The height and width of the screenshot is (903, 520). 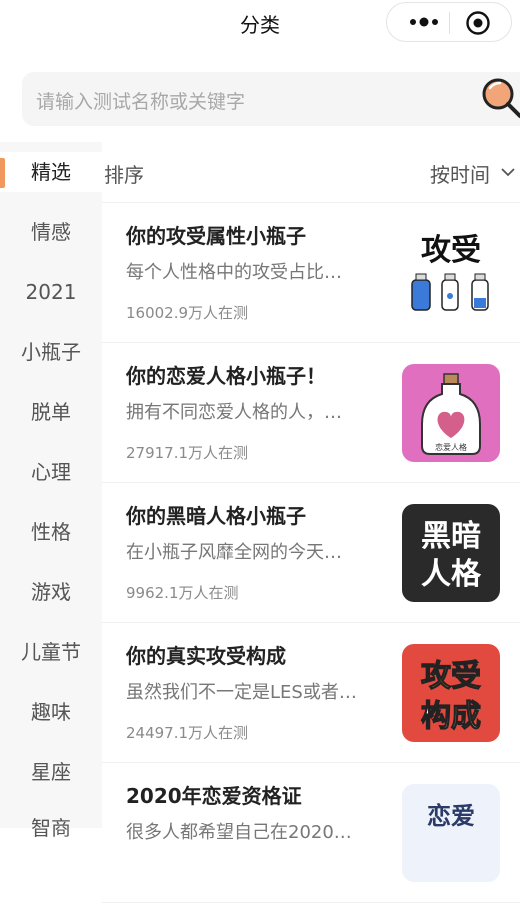 I want to click on item-thumbnail: 恋爱, so click(x=451, y=833).